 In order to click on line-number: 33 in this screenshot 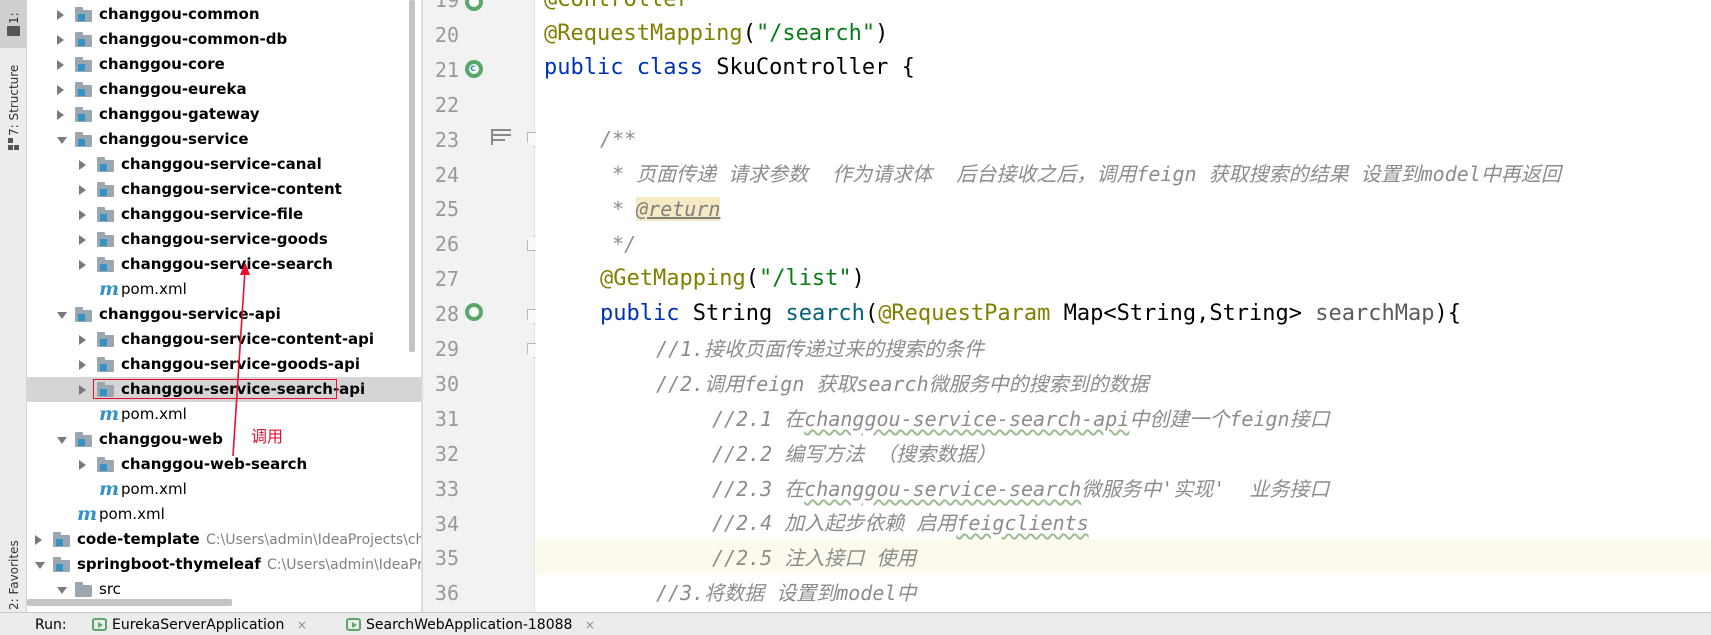, I will do `click(446, 488)`.